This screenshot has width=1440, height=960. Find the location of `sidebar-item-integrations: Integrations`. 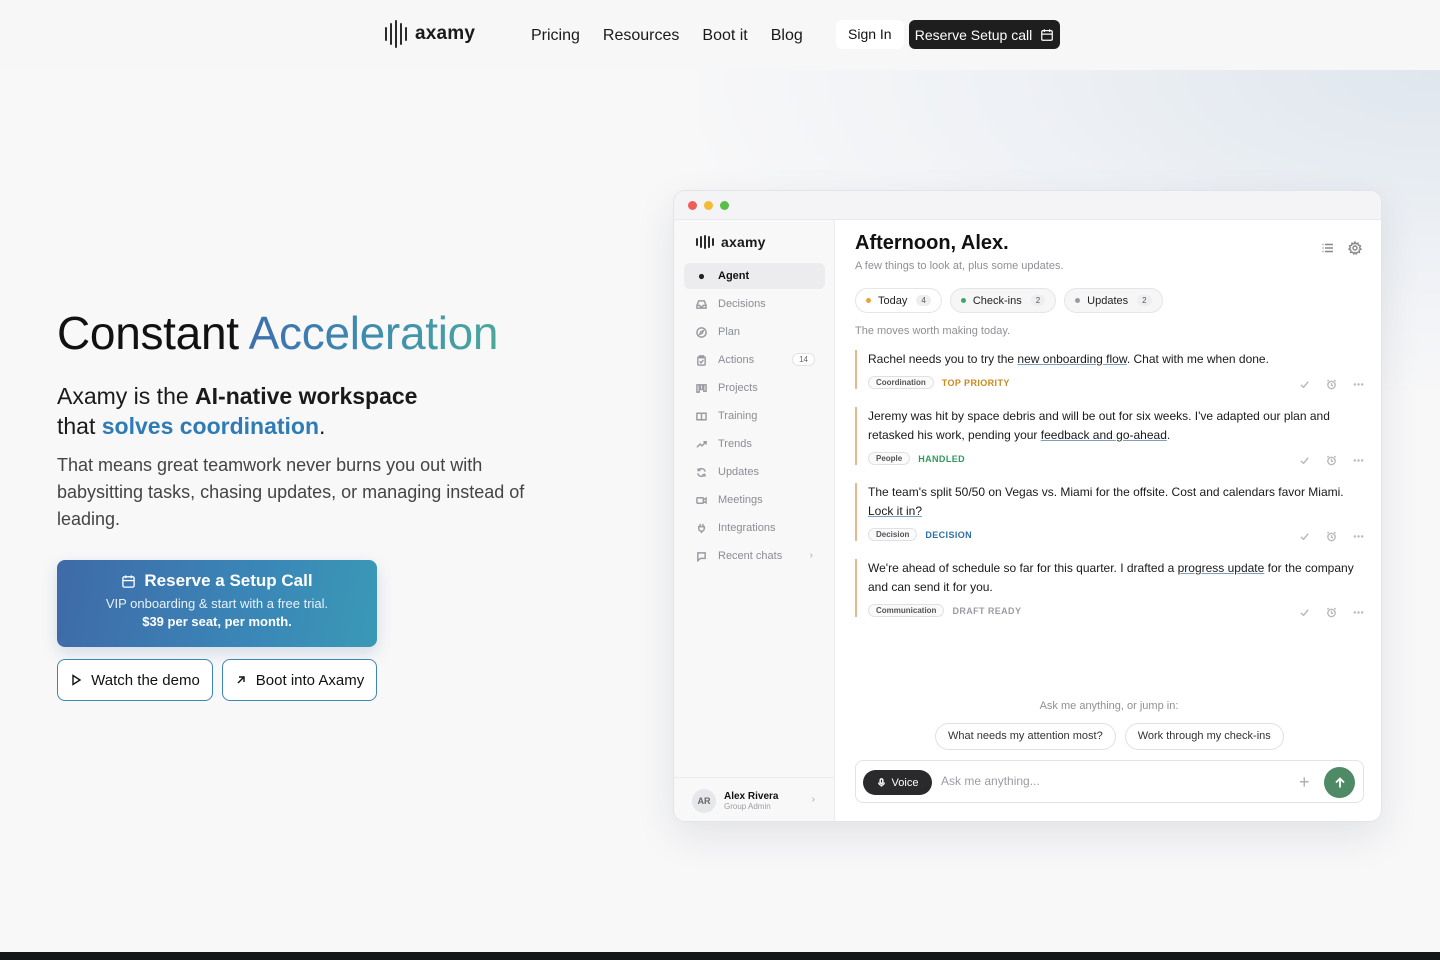

sidebar-item-integrations: Integrations is located at coordinates (754, 528).